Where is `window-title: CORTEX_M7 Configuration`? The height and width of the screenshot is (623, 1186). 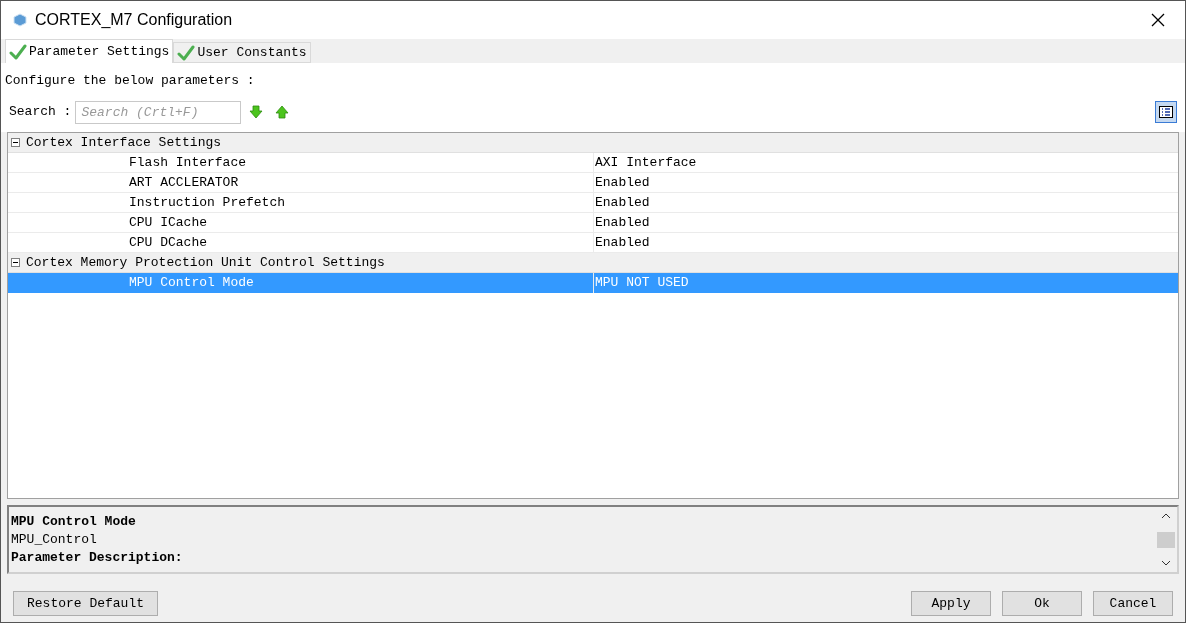 window-title: CORTEX_M7 Configuration is located at coordinates (134, 20).